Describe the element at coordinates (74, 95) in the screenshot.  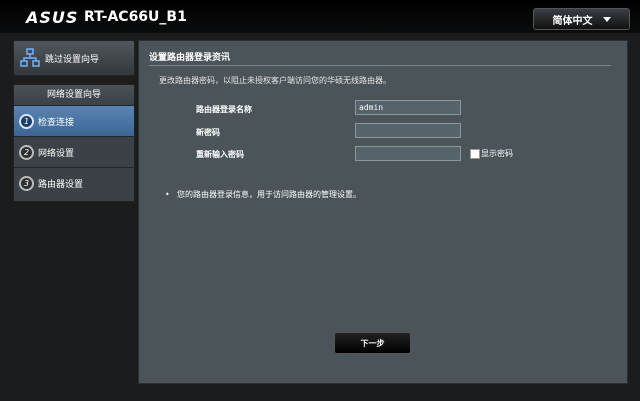
I see `wizard-title: 网络设置向导` at that location.